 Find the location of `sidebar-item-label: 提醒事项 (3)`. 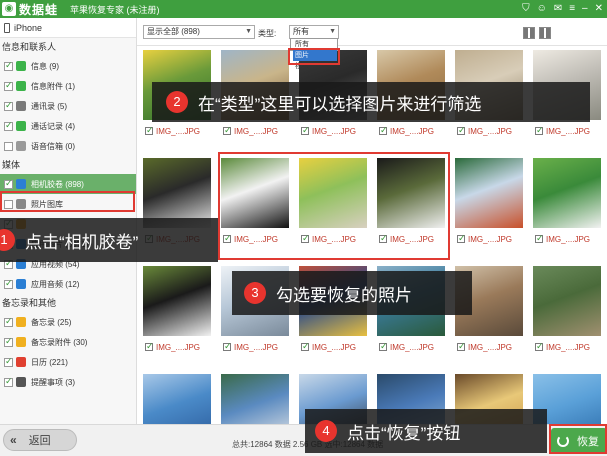

sidebar-item-label: 提醒事项 (3) is located at coordinates (53, 382).